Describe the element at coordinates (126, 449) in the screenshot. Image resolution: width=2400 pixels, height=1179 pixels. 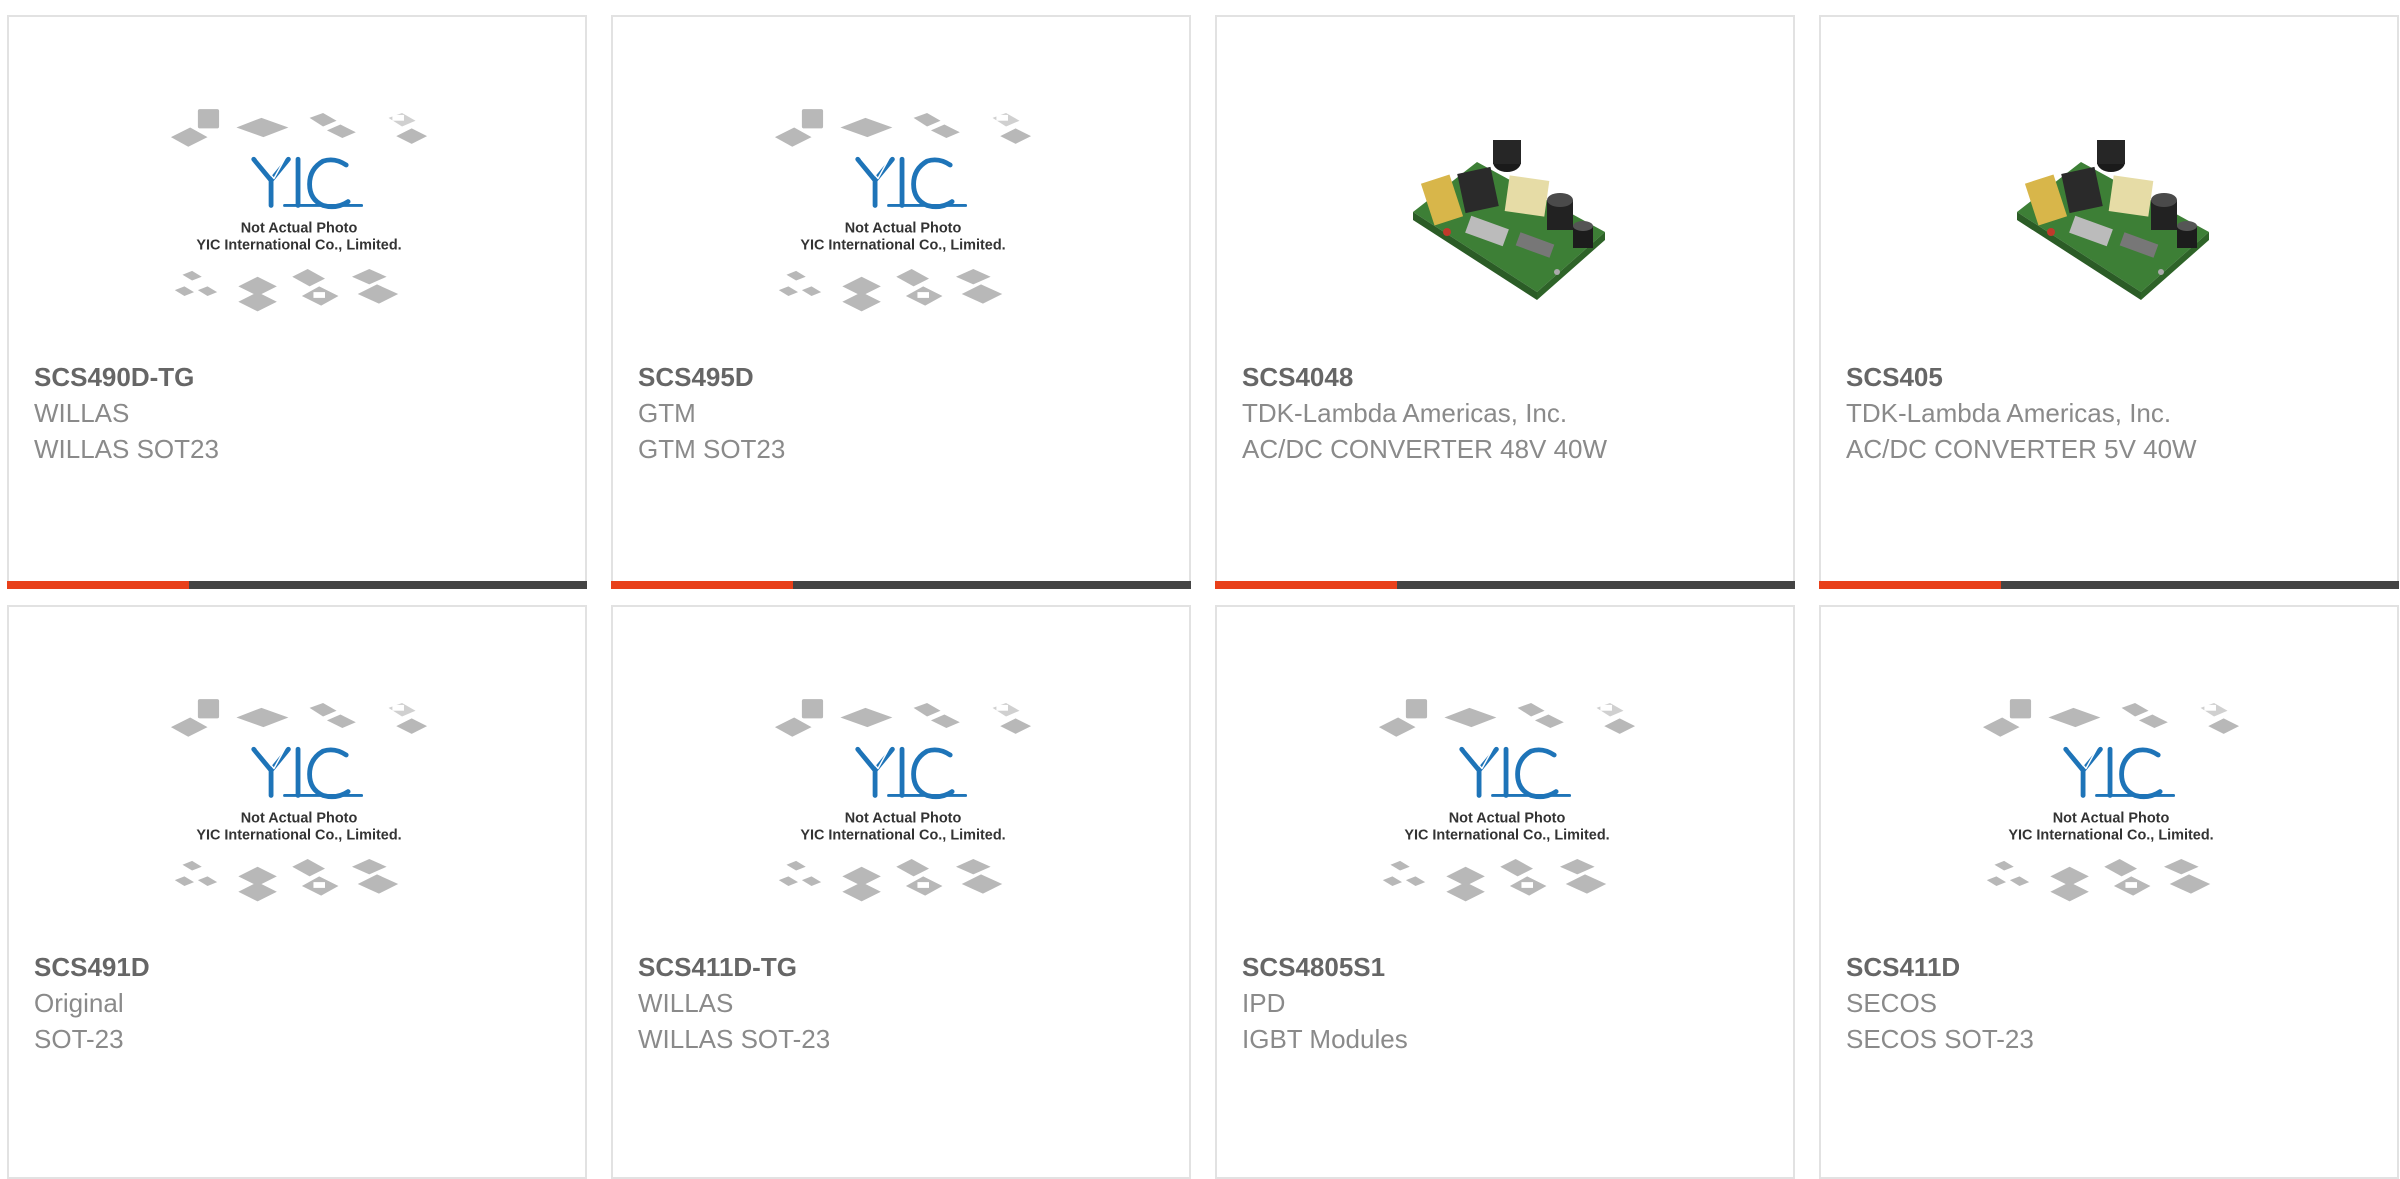
I see `product-description: WILLAS SOT23` at that location.